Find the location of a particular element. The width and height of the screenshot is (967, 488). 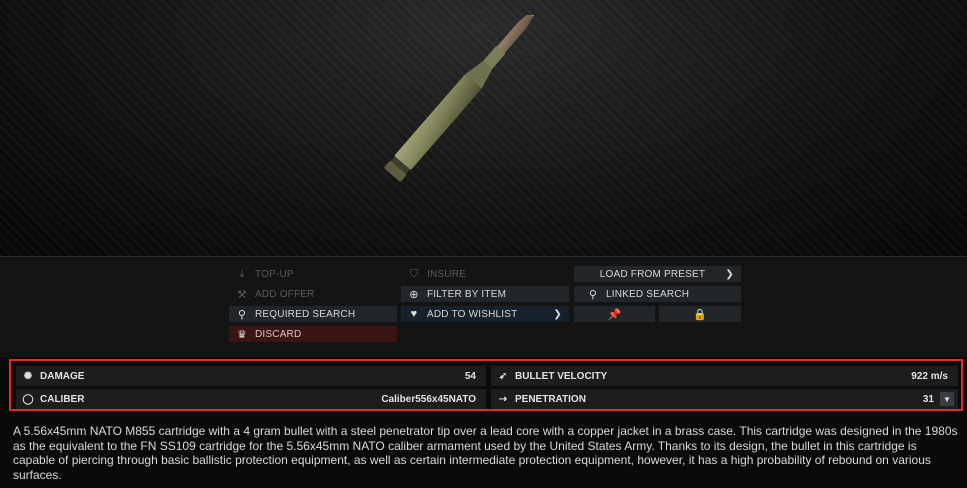

top-up-button: ⤓ TOP-UP is located at coordinates (313, 274).